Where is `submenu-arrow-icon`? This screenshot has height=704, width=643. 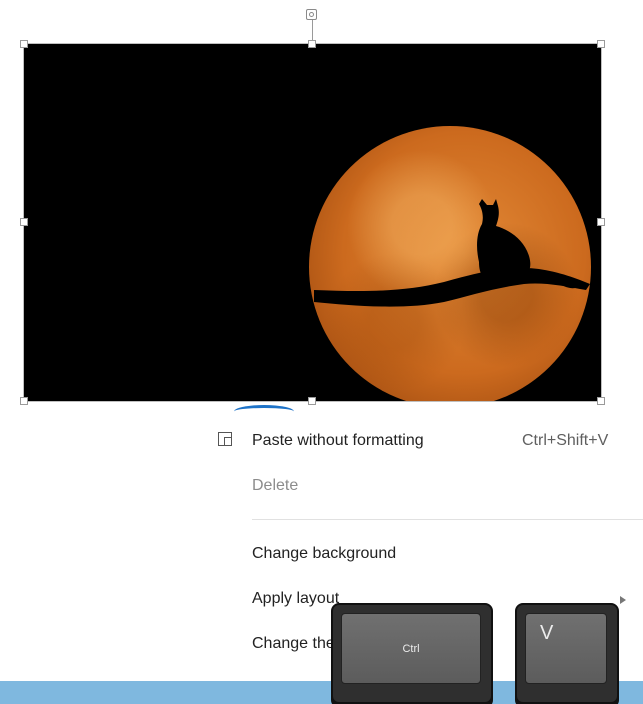
submenu-arrow-icon is located at coordinates (623, 600).